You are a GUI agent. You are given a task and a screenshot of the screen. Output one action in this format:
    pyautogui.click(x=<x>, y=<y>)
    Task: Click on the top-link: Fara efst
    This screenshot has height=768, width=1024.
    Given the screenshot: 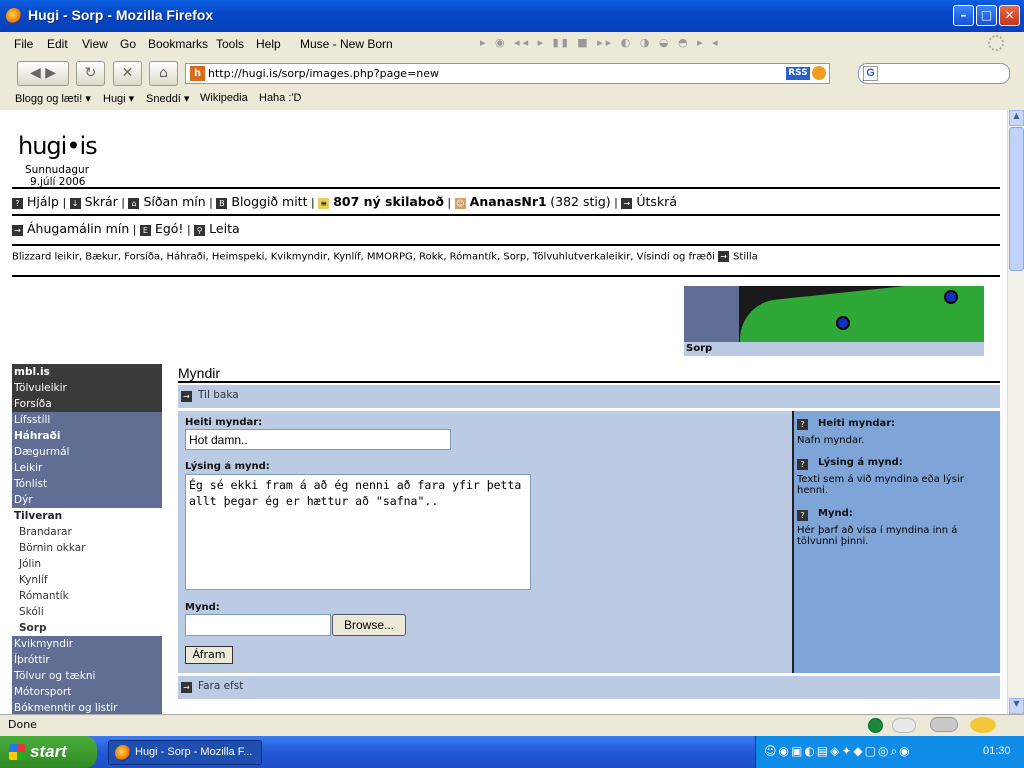 What is the action you would take?
    pyautogui.click(x=220, y=686)
    